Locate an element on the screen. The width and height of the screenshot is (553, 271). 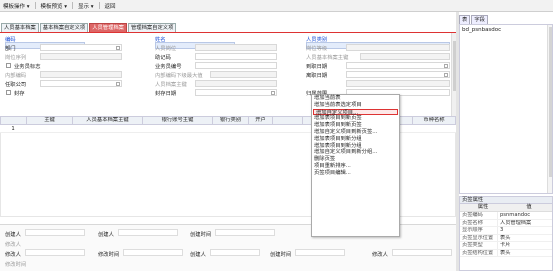
return-button: 返回 is located at coordinates (110, 6).